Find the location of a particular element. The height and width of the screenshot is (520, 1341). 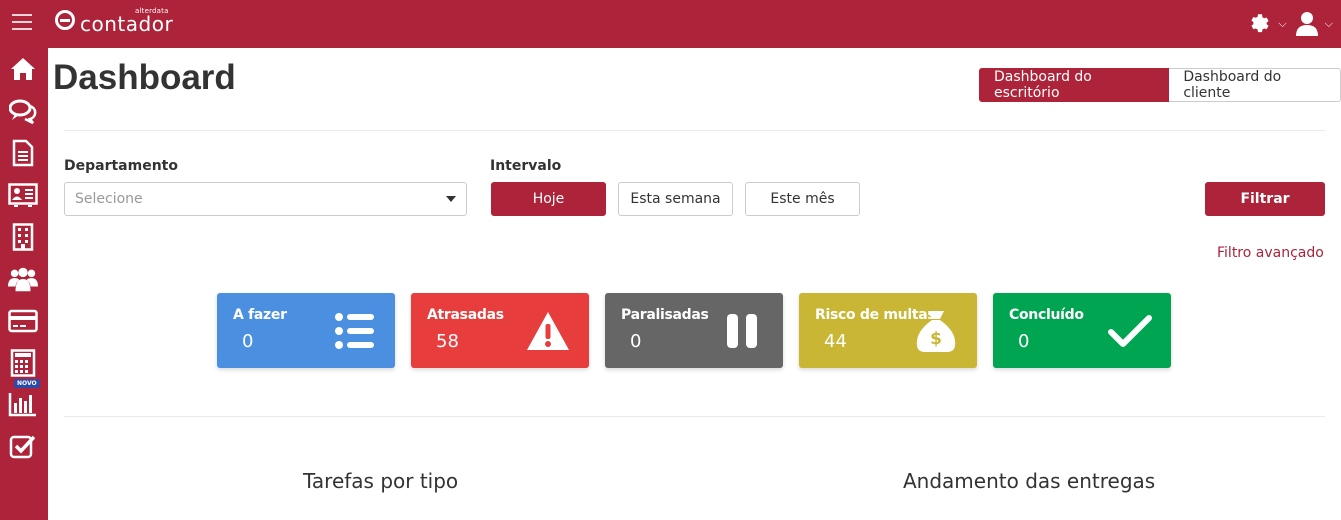

sidebar-item-chat is located at coordinates (23, 111).